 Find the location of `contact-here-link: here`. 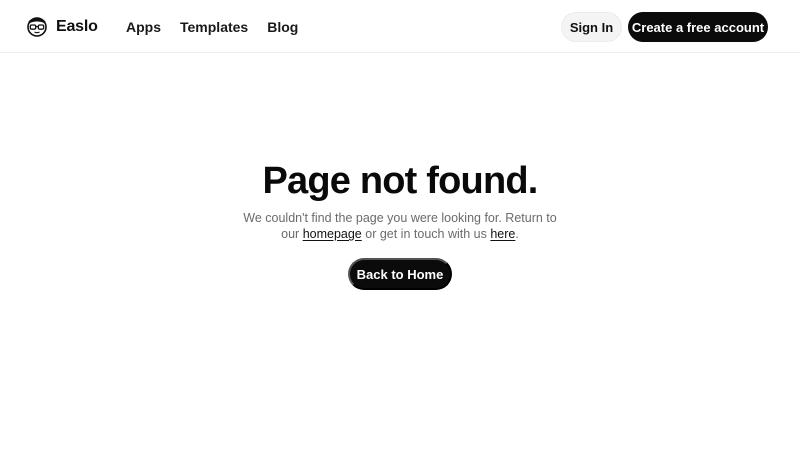

contact-here-link: here is located at coordinates (502, 234).